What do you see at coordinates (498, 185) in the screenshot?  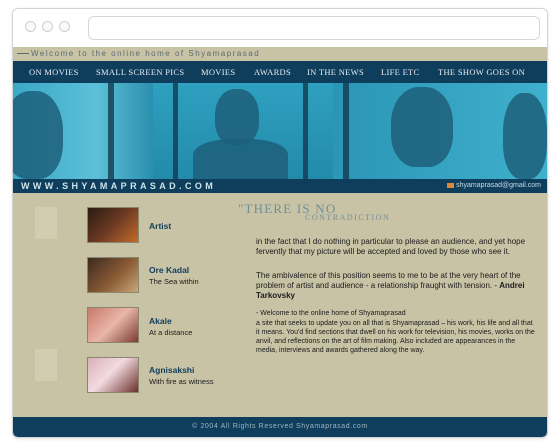 I see `email-text: shyamaprasad@gmail.com` at bounding box center [498, 185].